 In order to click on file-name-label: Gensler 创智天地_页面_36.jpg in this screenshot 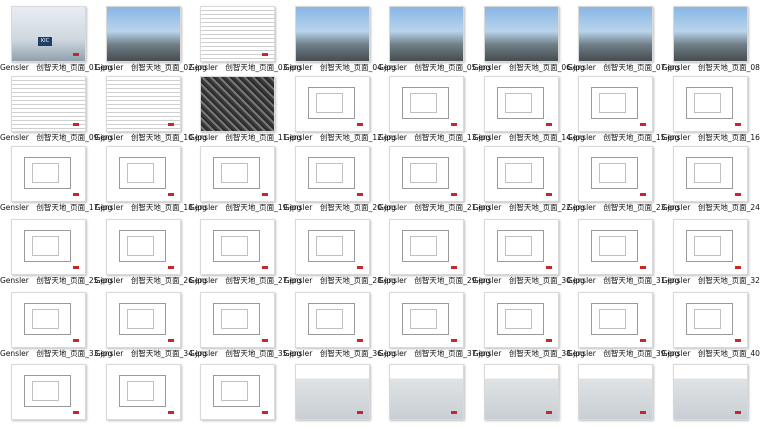, I will do `click(339, 353)`.